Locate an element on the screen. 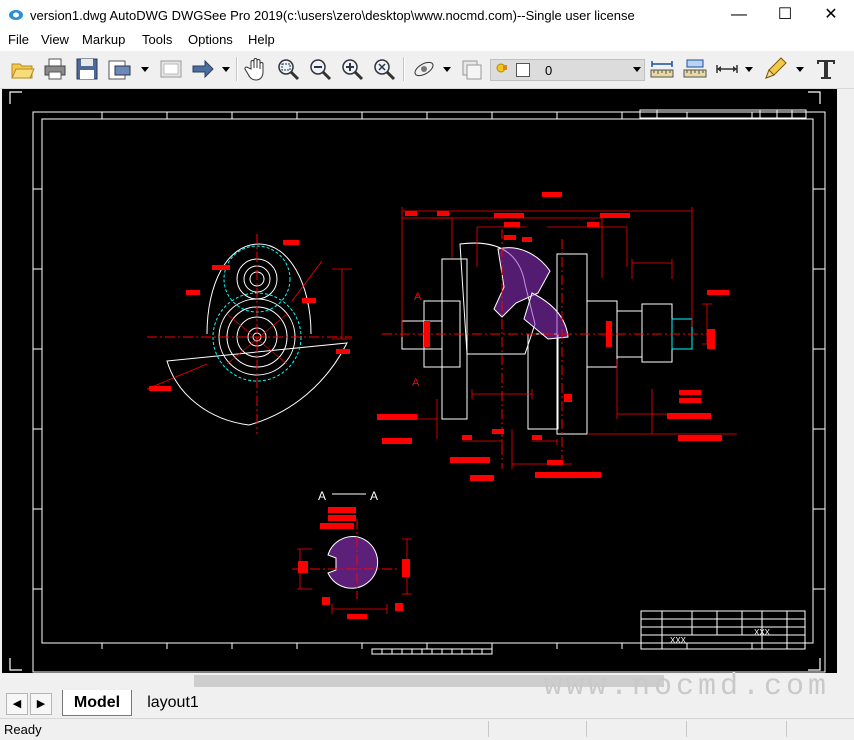 This screenshot has width=854, height=740. title-strip is located at coordinates (723, 114).